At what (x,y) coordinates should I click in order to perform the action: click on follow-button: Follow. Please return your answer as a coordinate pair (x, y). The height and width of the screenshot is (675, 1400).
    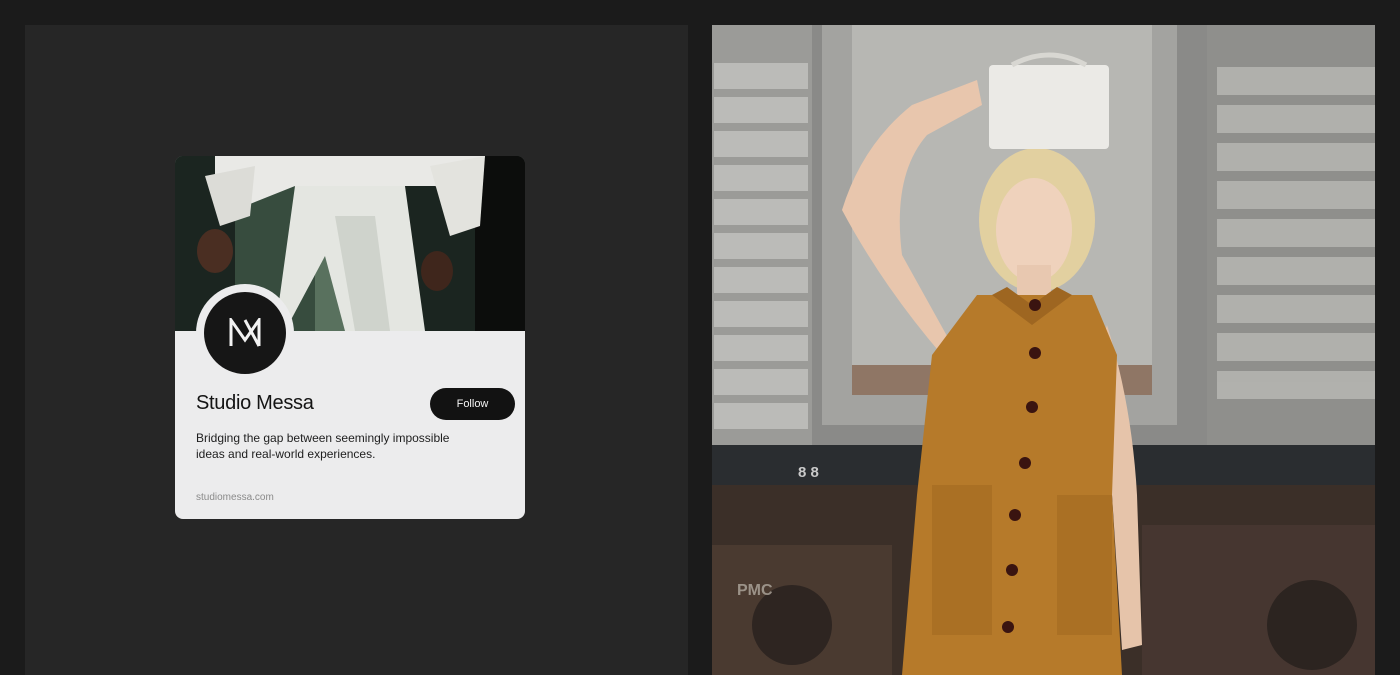
    Looking at the image, I should click on (472, 404).